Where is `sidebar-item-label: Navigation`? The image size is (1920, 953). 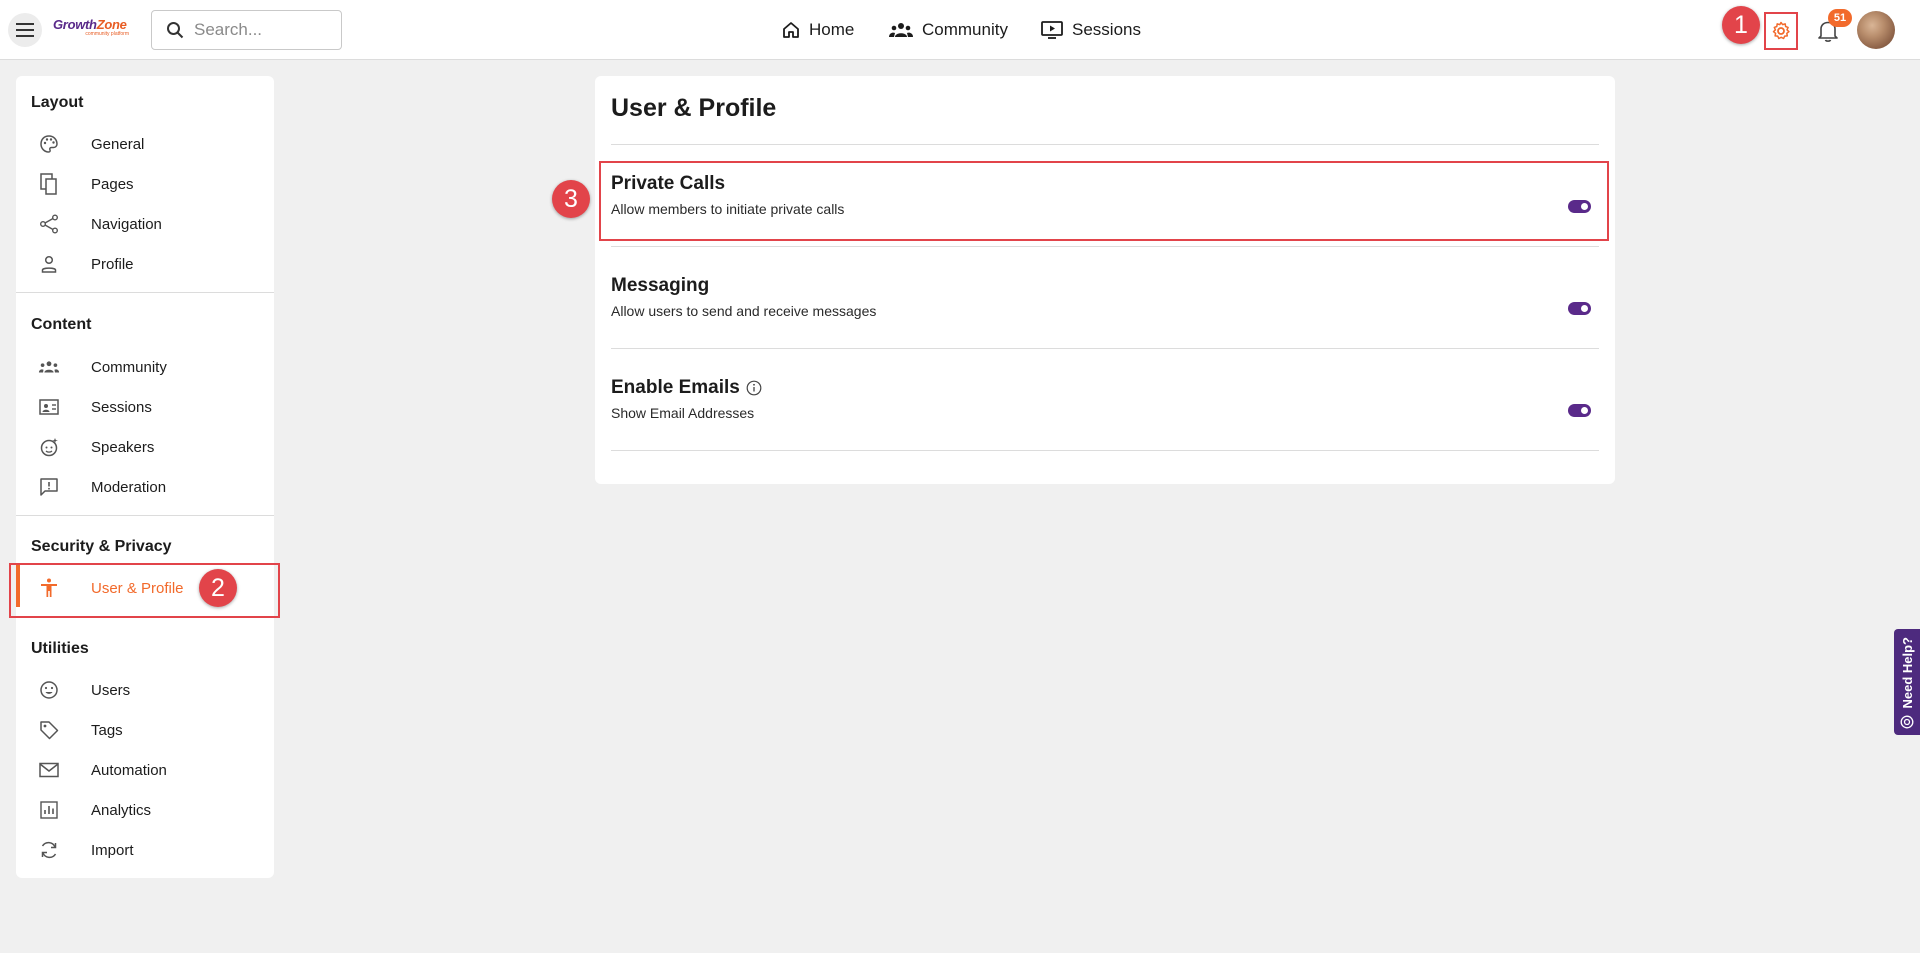
sidebar-item-label: Navigation is located at coordinates (126, 224).